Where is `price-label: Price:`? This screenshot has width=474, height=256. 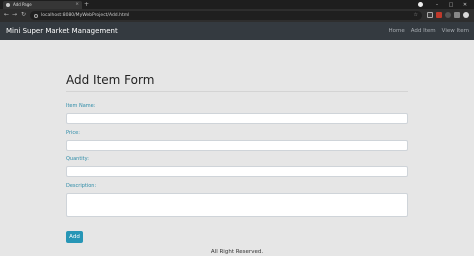 price-label: Price: is located at coordinates (73, 133).